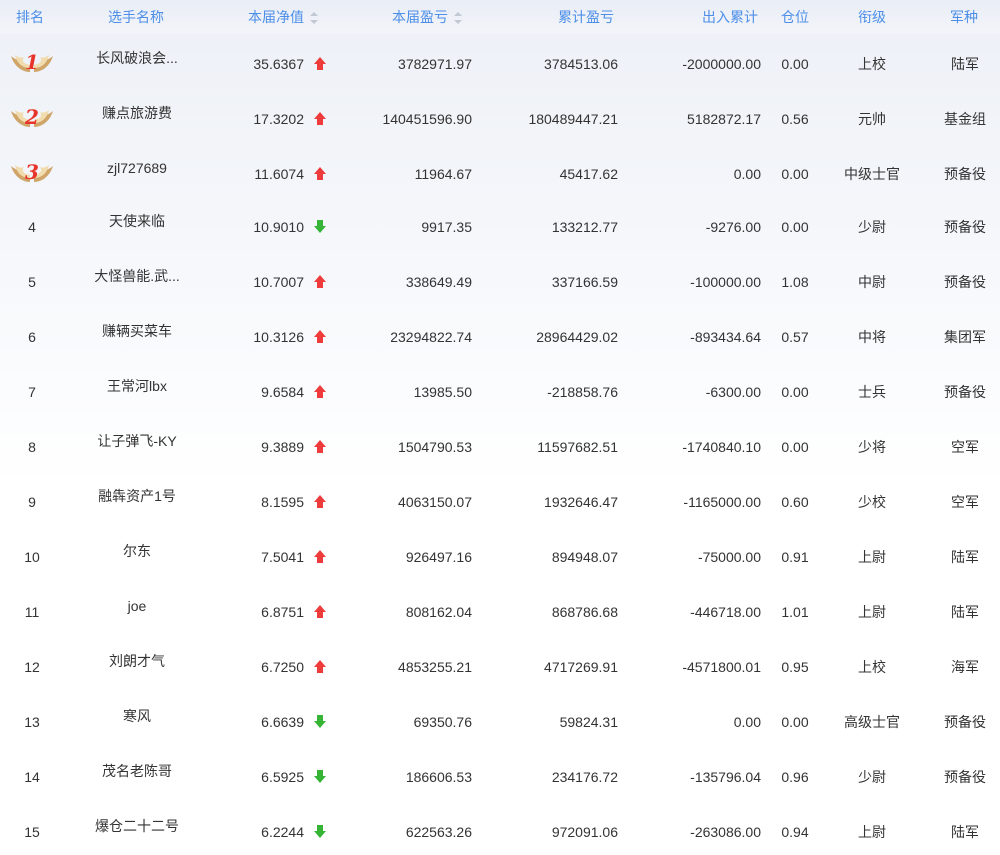  I want to click on player-name: joe, so click(137, 606).